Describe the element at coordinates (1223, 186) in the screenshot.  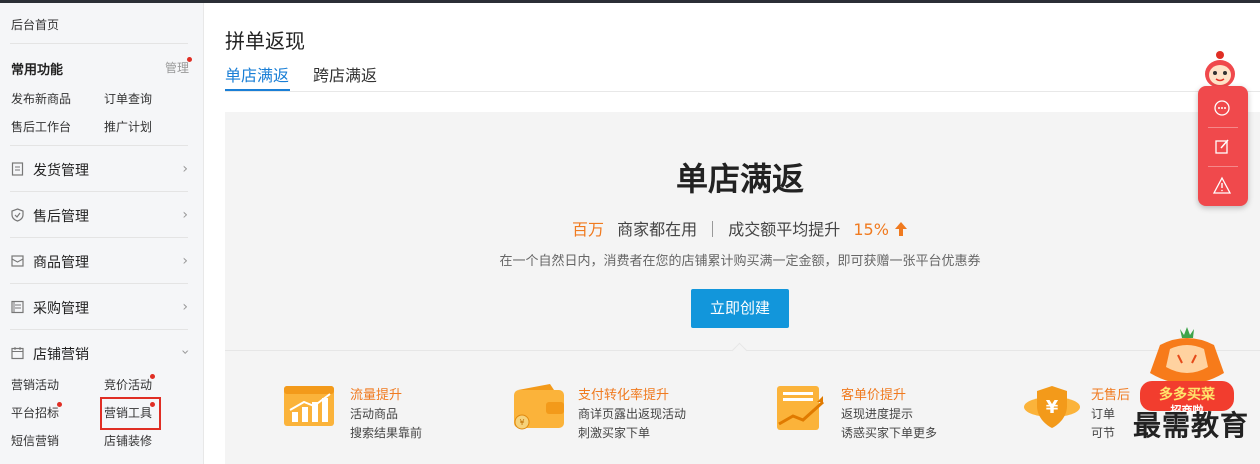
I see `warning-icon` at that location.